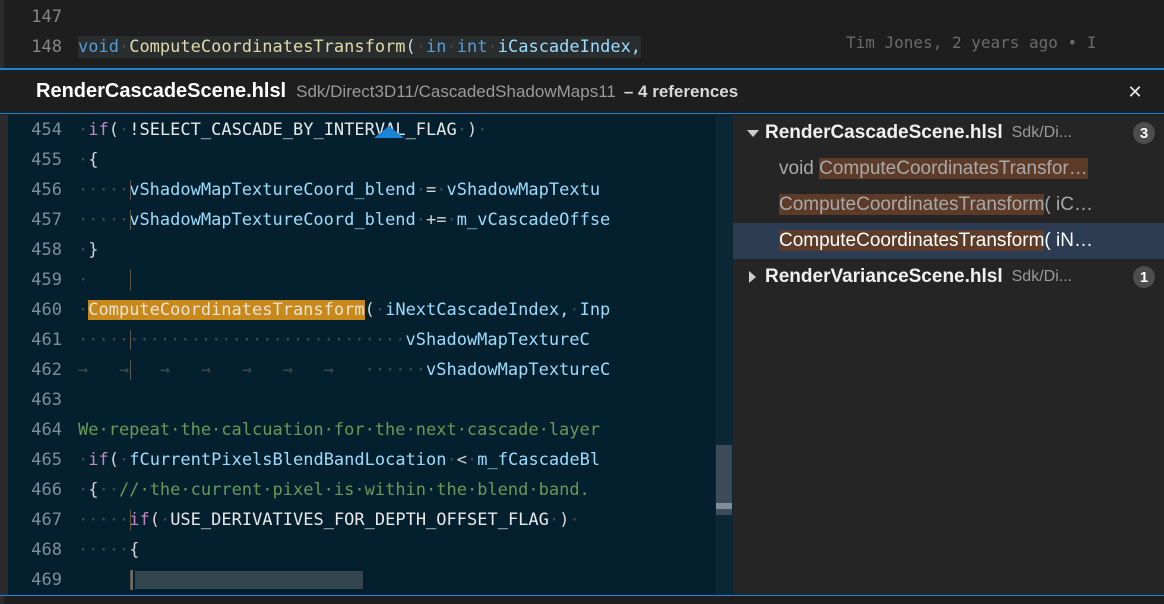 The height and width of the screenshot is (604, 1164). Describe the element at coordinates (477, 310) in the screenshot. I see `code-token: iNextCascadeIndex,` at that location.